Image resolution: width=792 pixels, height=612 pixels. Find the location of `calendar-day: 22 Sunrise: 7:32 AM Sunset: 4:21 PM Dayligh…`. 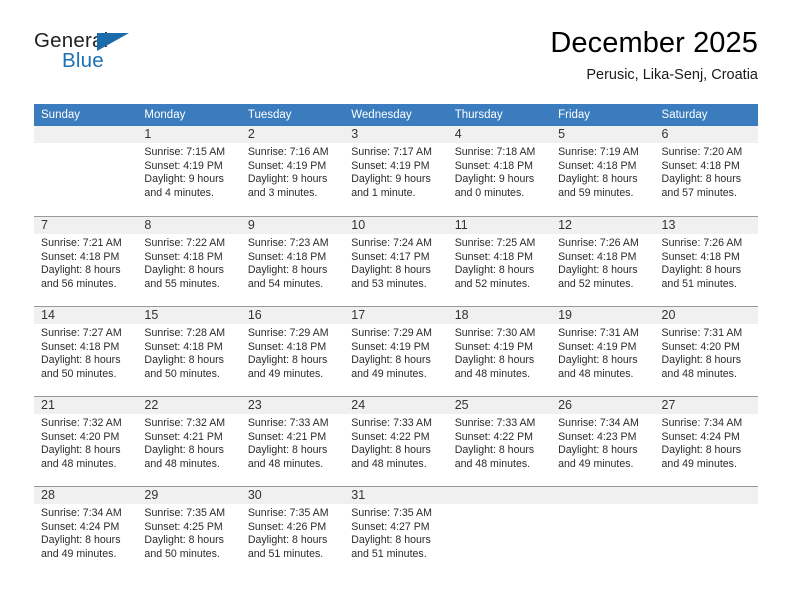

calendar-day: 22 Sunrise: 7:32 AM Sunset: 4:21 PM Dayligh… is located at coordinates (189, 441).